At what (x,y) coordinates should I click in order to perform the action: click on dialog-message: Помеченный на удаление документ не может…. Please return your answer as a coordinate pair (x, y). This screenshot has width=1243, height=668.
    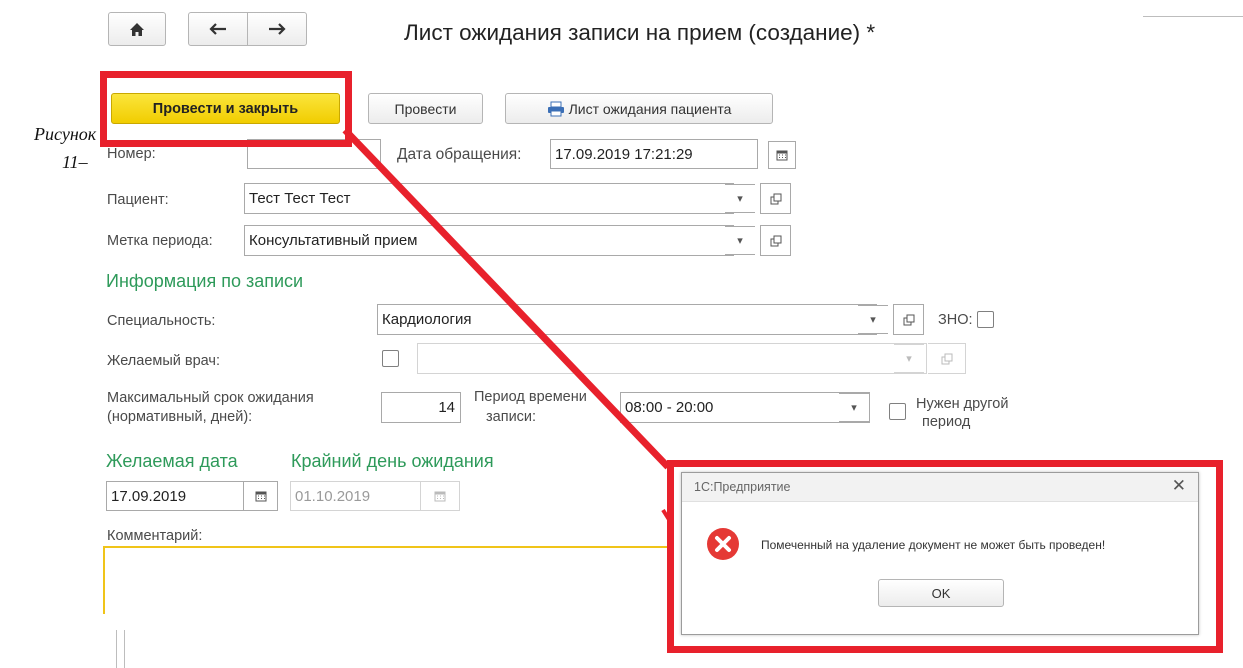
    Looking at the image, I should click on (933, 545).